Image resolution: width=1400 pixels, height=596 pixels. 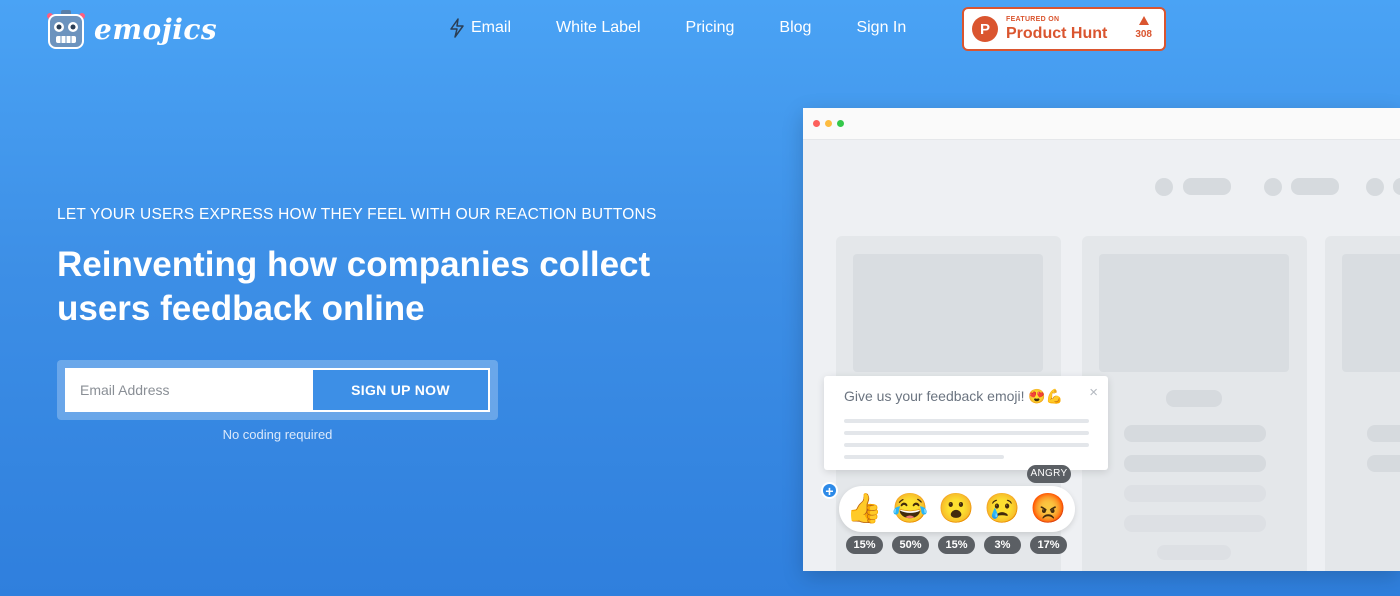 I want to click on feedback-widget: Give us your feedback emoji! 😍💪 ×, so click(x=966, y=423).